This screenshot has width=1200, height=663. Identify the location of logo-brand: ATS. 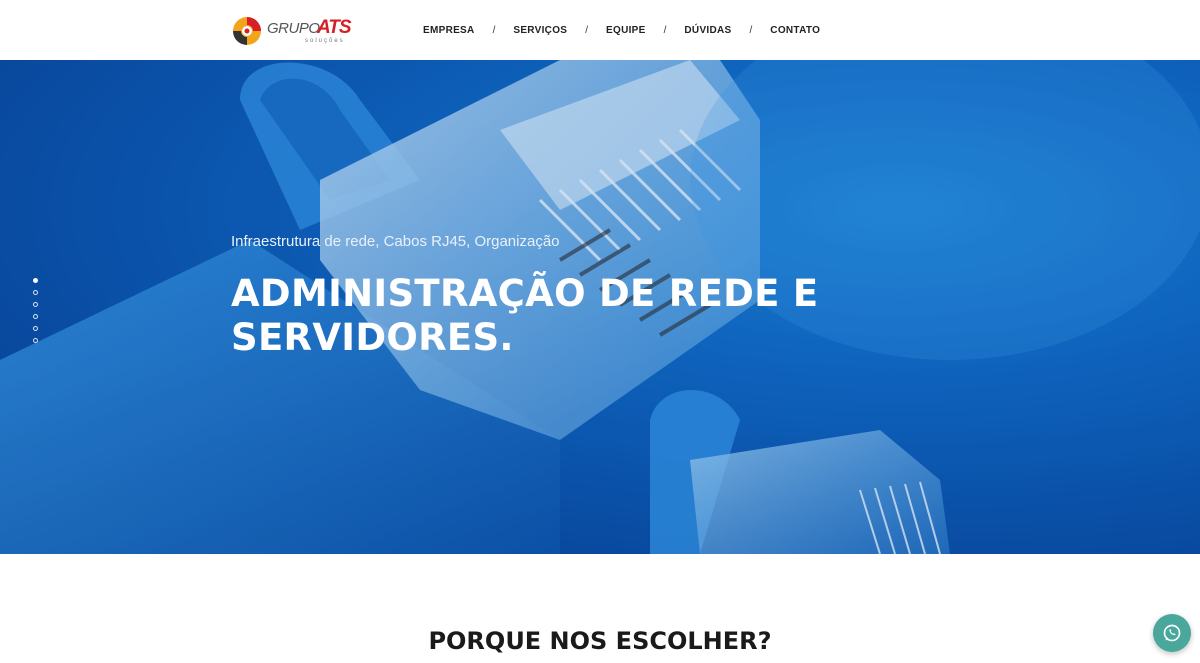
(334, 27).